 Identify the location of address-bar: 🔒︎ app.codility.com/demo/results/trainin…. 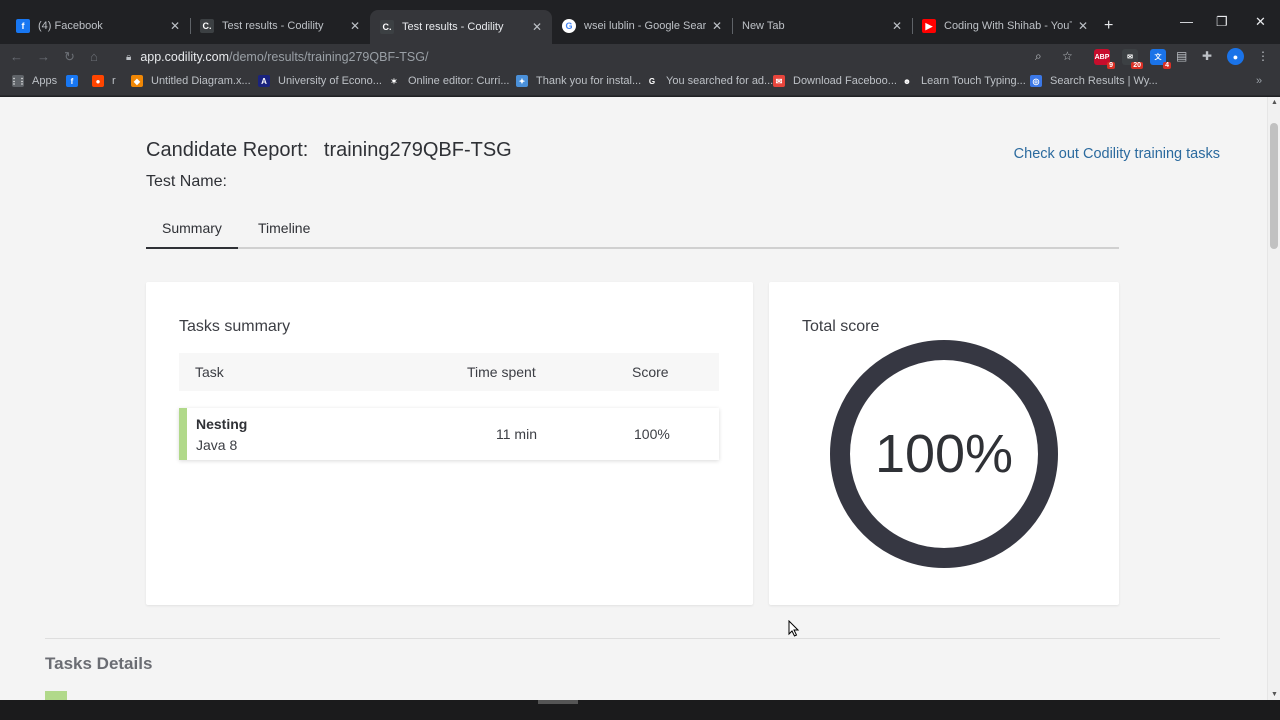
(576, 57).